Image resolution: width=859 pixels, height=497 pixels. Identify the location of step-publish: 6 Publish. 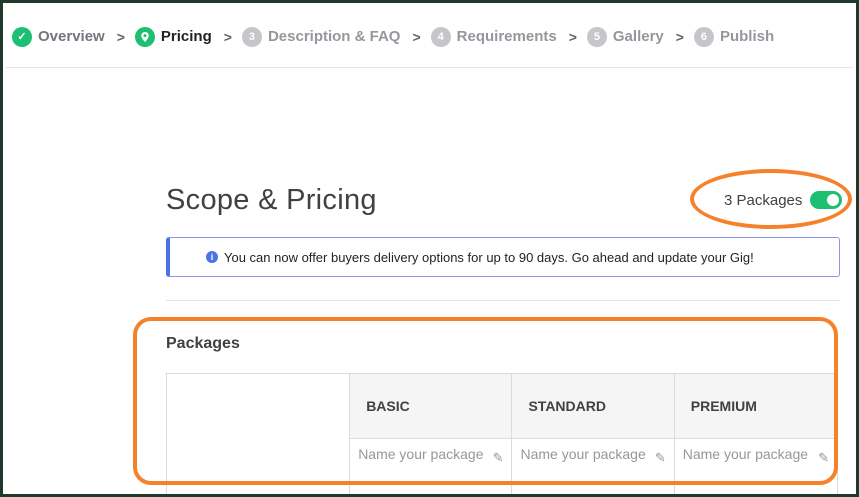
(734, 36).